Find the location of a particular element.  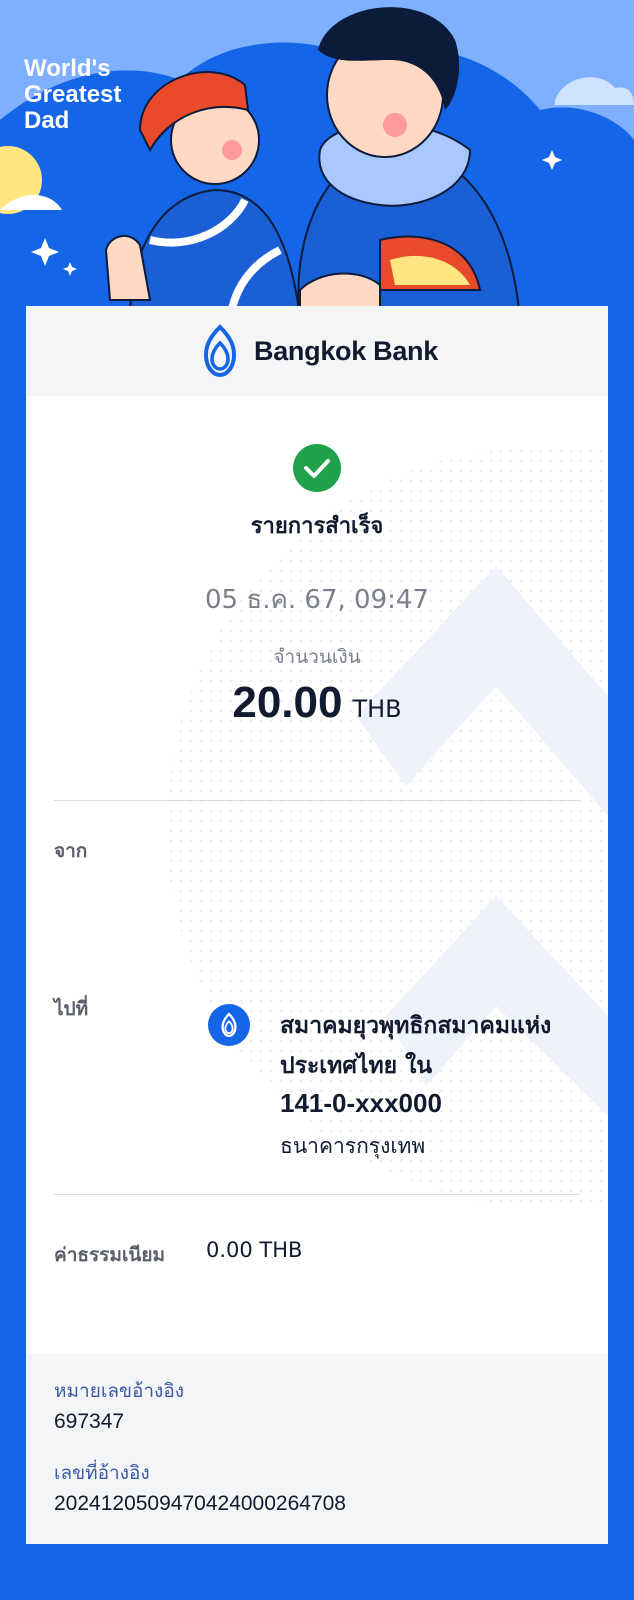

transaction-ref-value: 2024120509470424000264708 is located at coordinates (200, 1503).